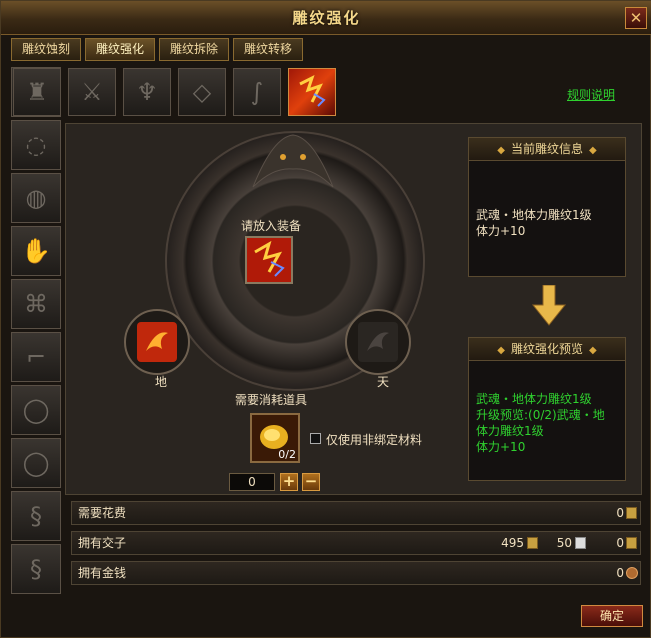 The width and height of the screenshot is (651, 638). What do you see at coordinates (161, 382) in the screenshot?
I see `earth-label: 地` at bounding box center [161, 382].